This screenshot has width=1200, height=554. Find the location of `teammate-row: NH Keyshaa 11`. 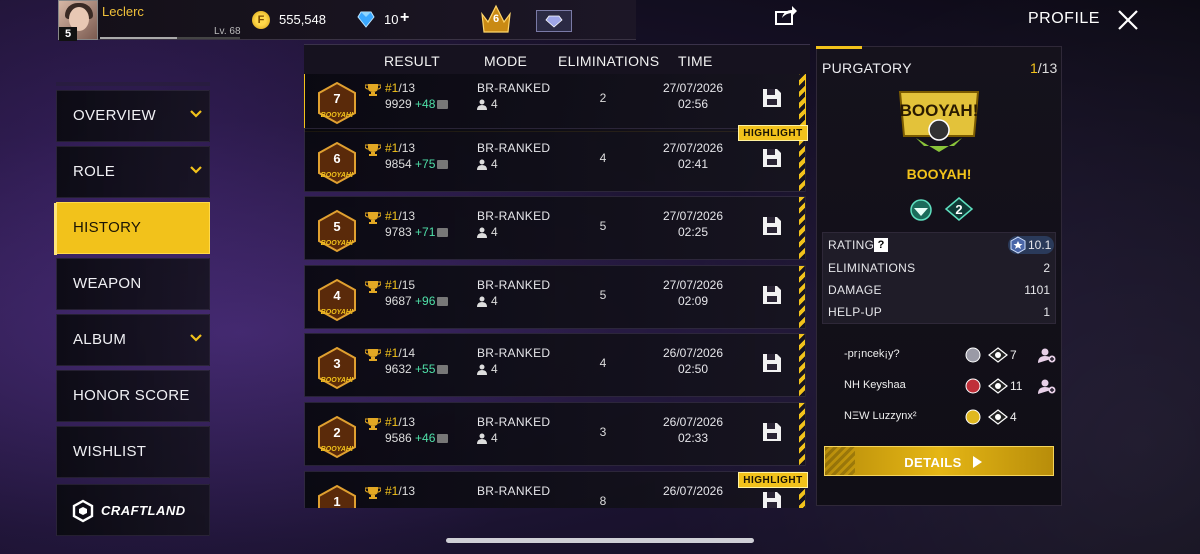

teammate-row: NH Keyshaa 11 is located at coordinates (939, 386).